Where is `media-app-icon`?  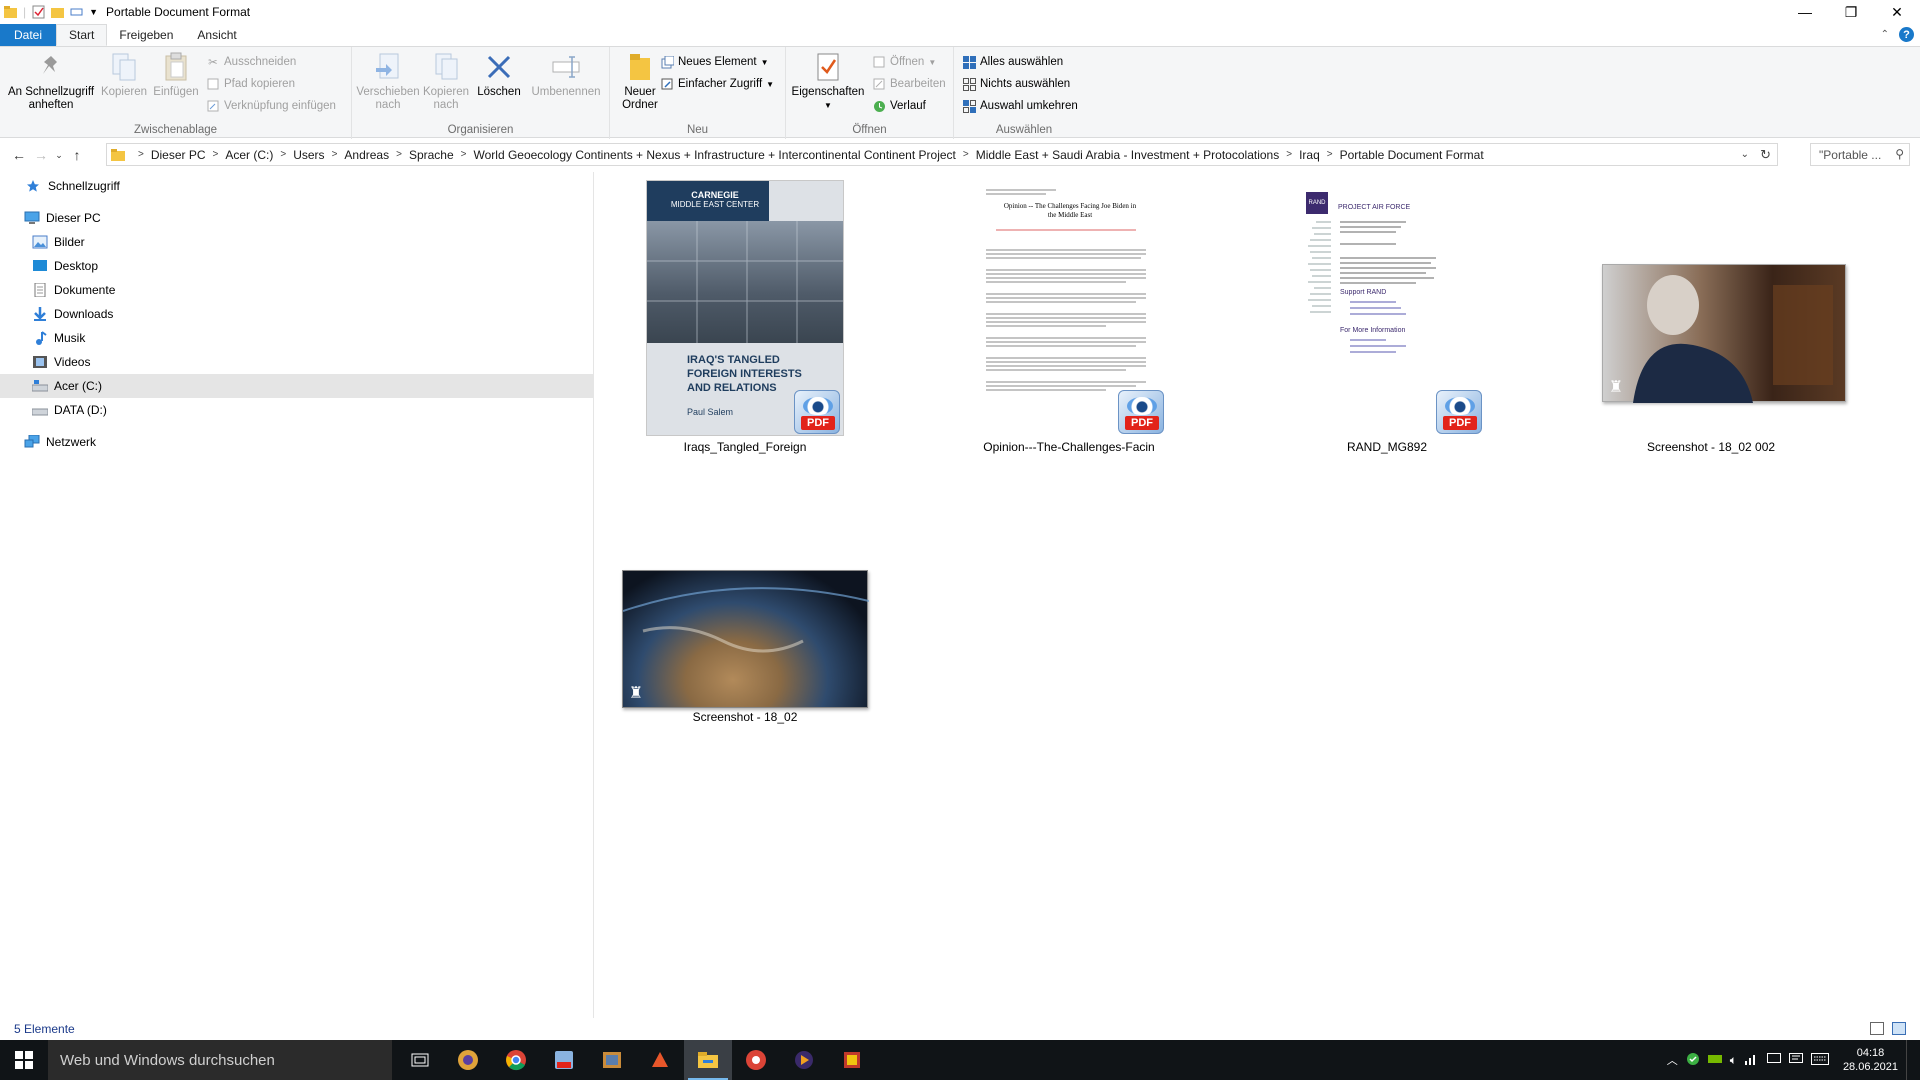
media-app-icon is located at coordinates (804, 1060).